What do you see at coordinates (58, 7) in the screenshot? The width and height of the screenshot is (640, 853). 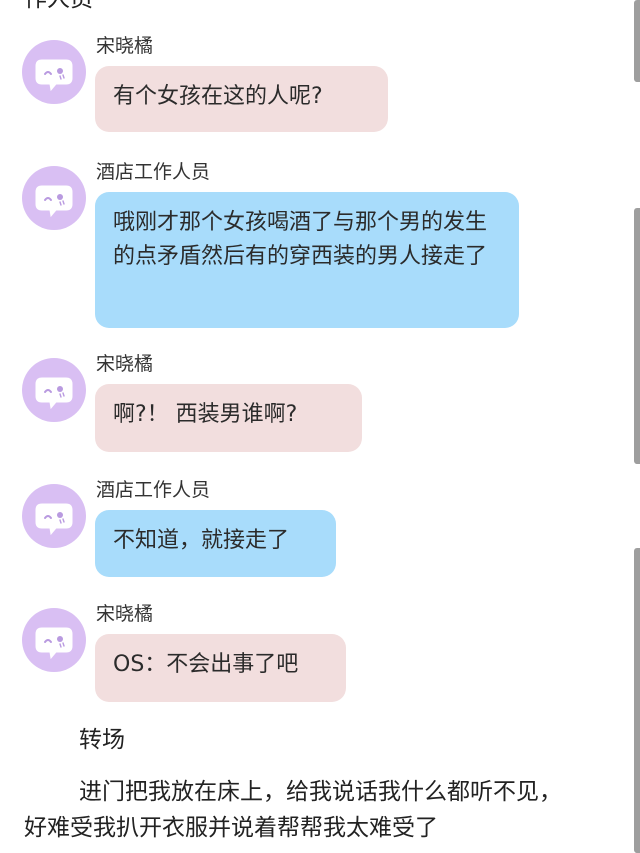 I see `previous-sender-name: 作人员` at bounding box center [58, 7].